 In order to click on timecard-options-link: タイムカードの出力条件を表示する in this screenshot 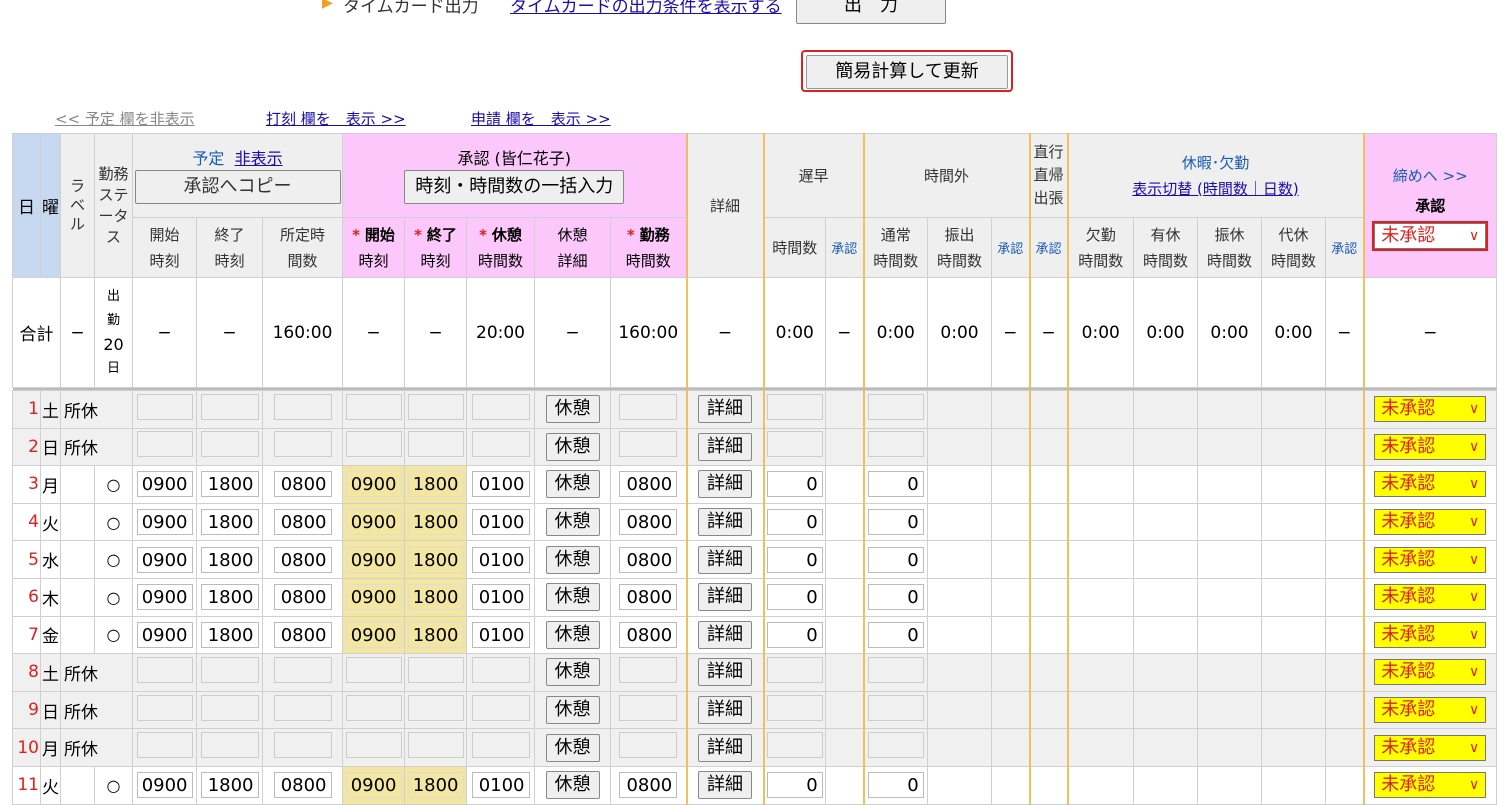, I will do `click(646, 8)`.